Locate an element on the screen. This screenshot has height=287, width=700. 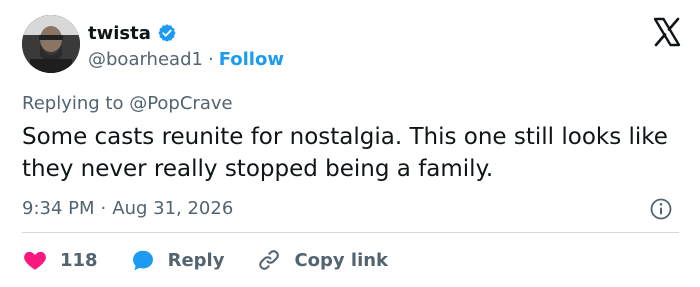
copy-link-button: Copy link is located at coordinates (322, 260).